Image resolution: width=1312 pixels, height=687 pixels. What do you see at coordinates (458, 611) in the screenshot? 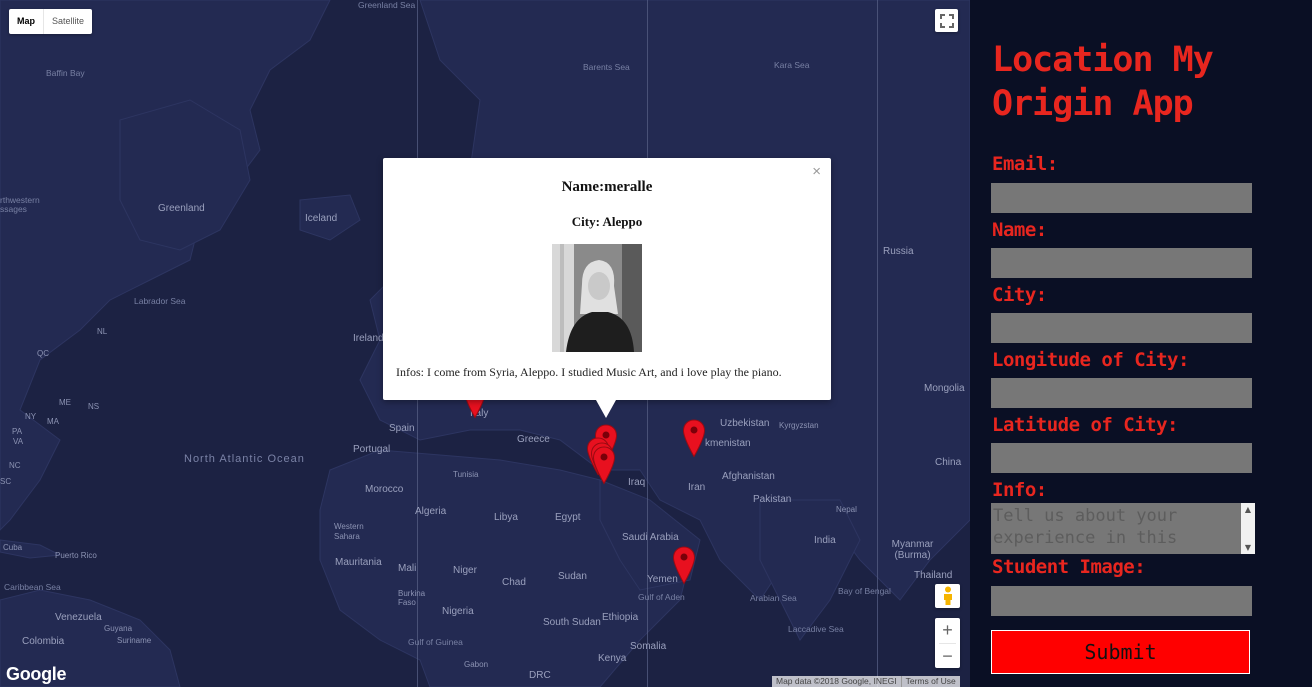
I see `map-label: Nigeria` at bounding box center [458, 611].